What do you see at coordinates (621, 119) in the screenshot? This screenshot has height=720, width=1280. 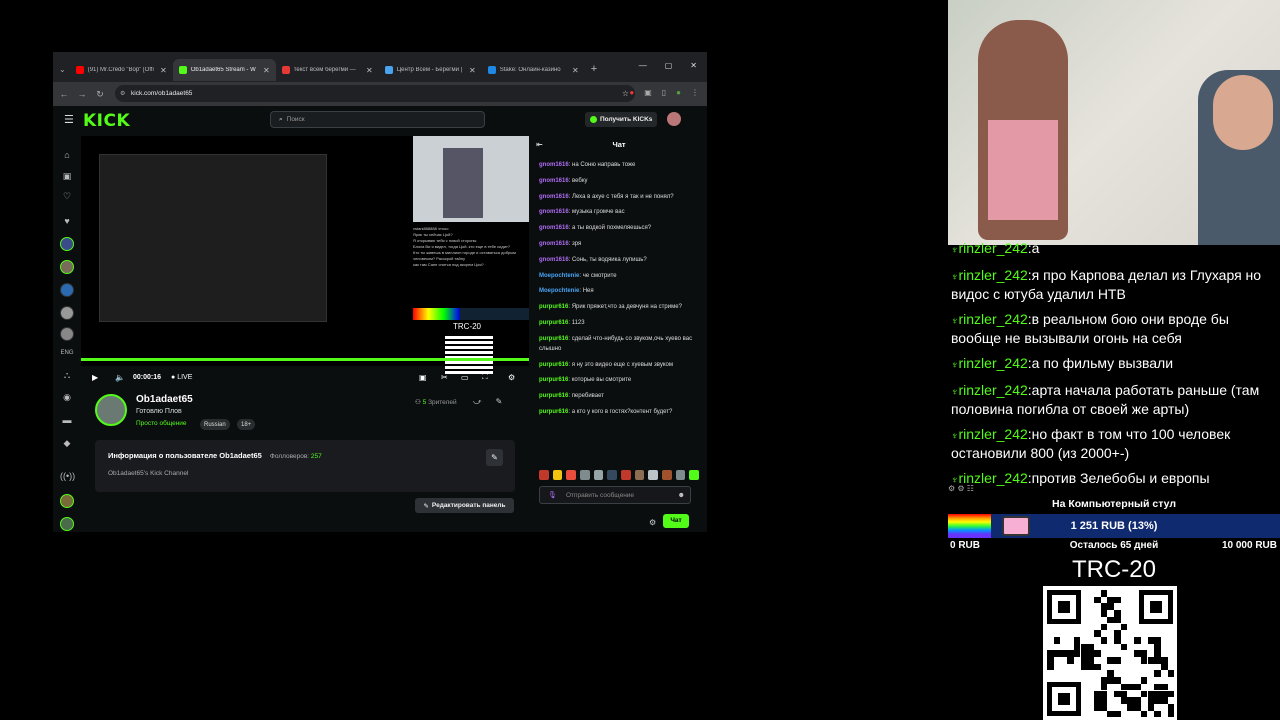 I see `get-kicks-button: Получить KICKs` at bounding box center [621, 119].